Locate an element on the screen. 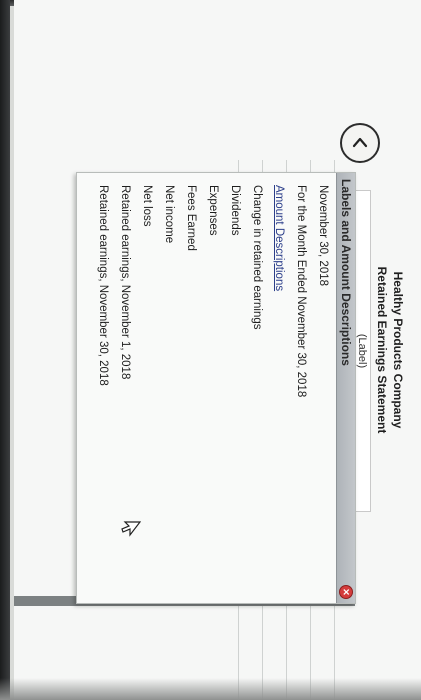 The height and width of the screenshot is (700, 421). collapse-button is located at coordinates (360, 143).